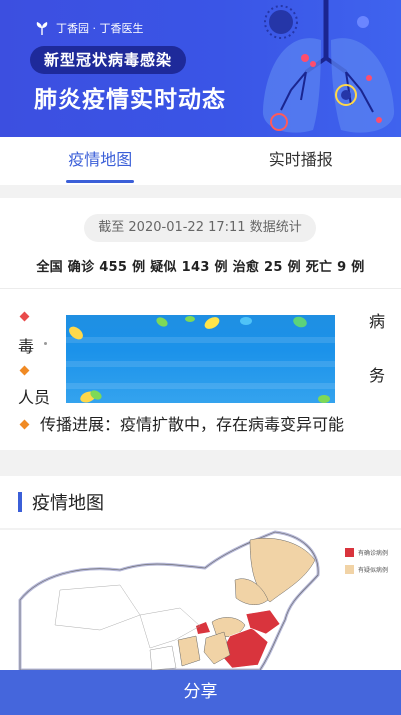 The height and width of the screenshot is (715, 401). I want to click on ad-banner, so click(200, 359).